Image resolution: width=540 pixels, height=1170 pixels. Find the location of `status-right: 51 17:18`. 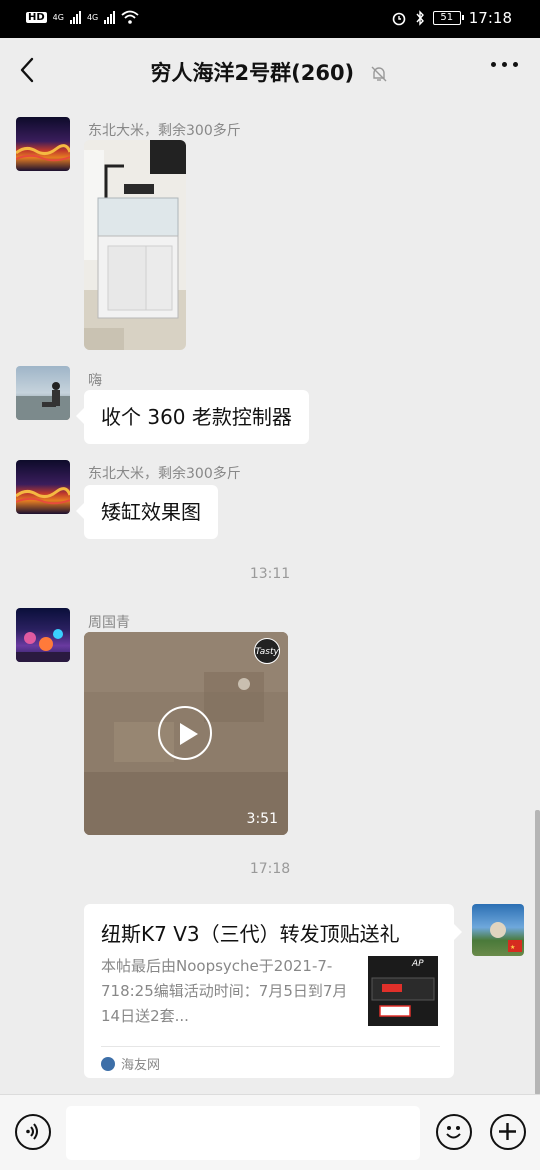

status-right: 51 17:18 is located at coordinates (451, 18).